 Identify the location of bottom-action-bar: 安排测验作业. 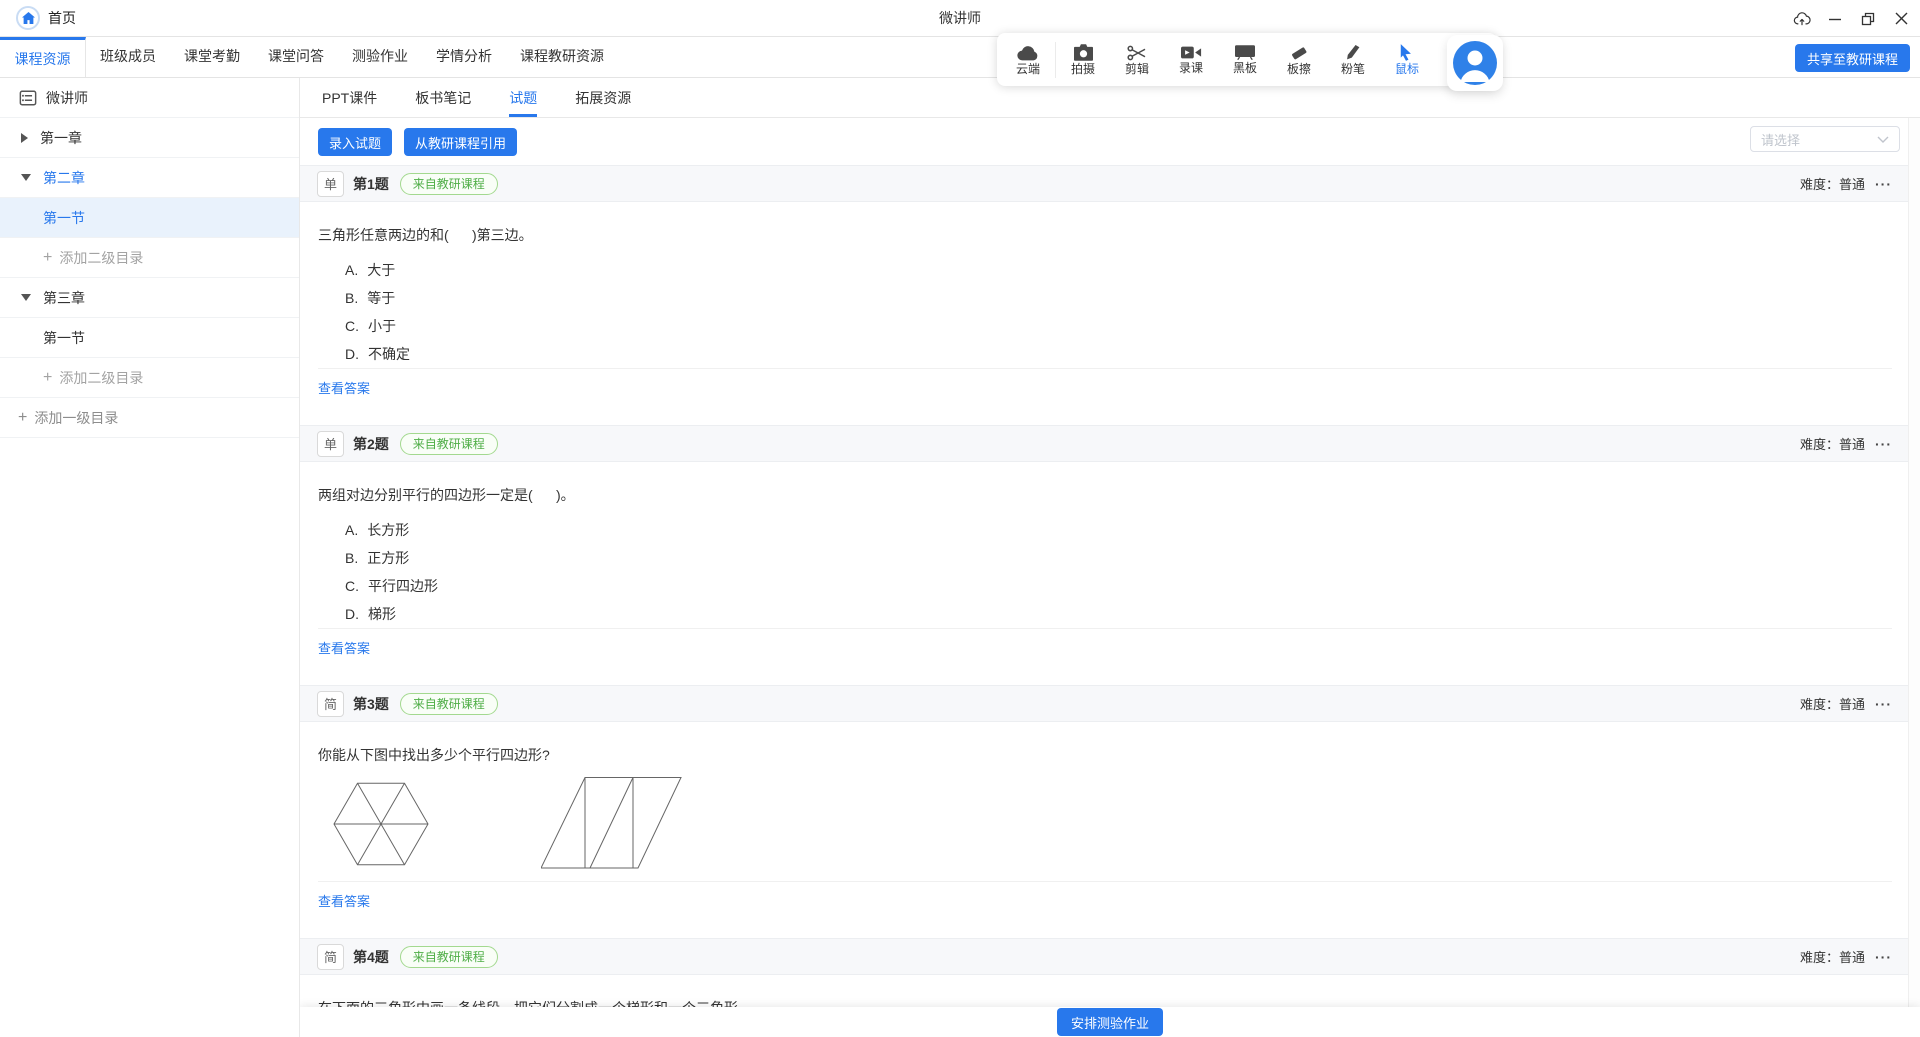
(1110, 1022).